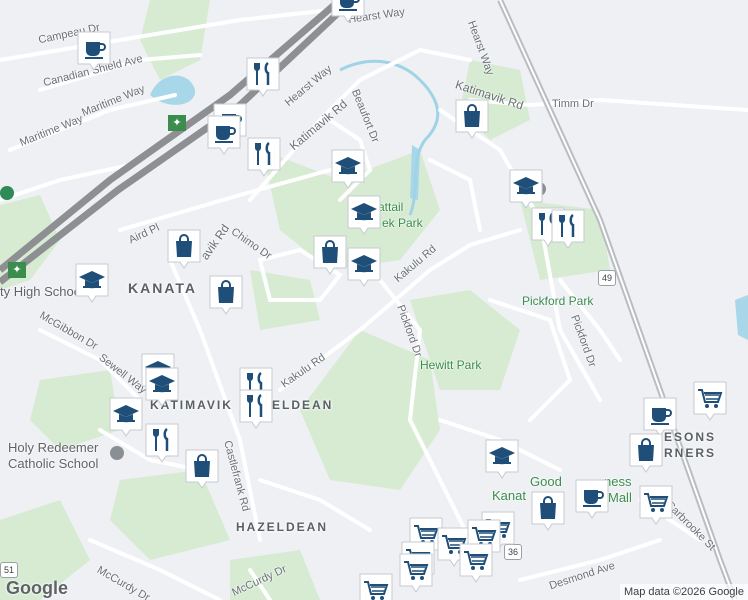  Describe the element at coordinates (573, 104) in the screenshot. I see `street-timm-dr: Timm Dr` at that location.